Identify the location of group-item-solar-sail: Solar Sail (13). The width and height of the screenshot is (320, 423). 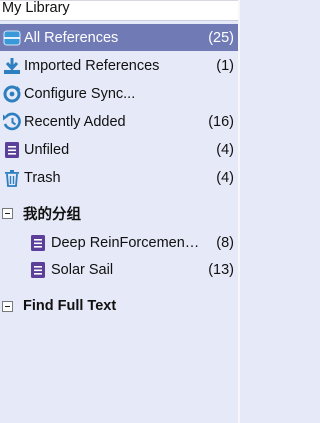
(120, 269).